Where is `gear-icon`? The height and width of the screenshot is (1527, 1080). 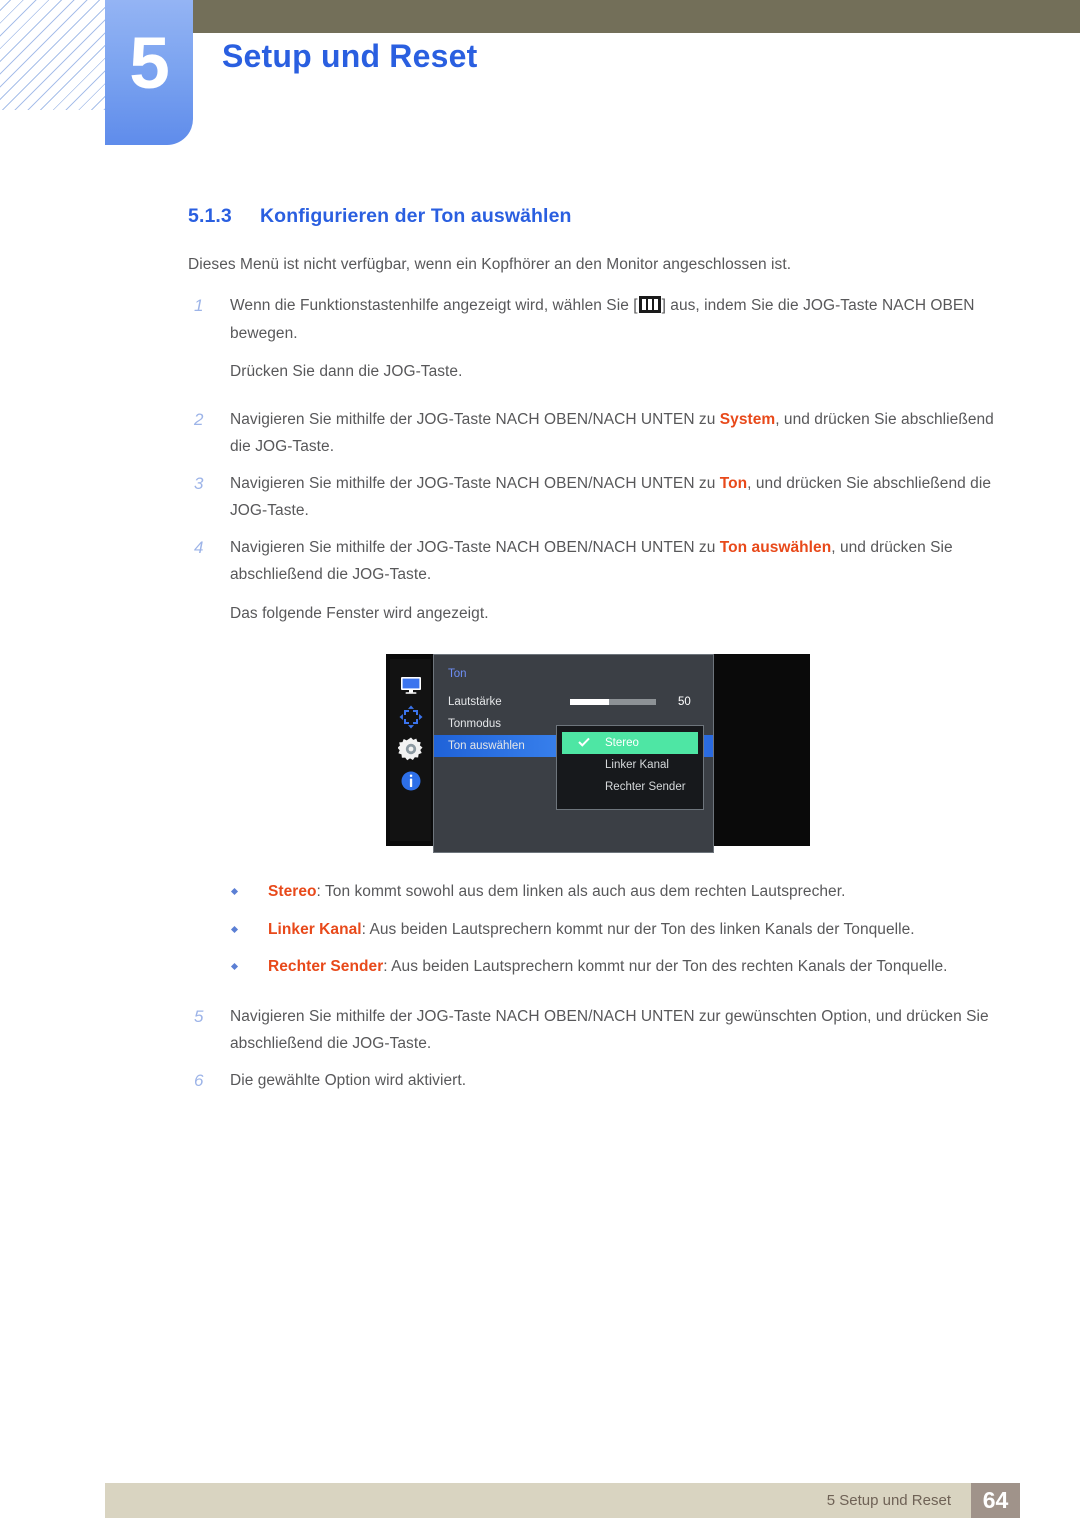 gear-icon is located at coordinates (410, 749).